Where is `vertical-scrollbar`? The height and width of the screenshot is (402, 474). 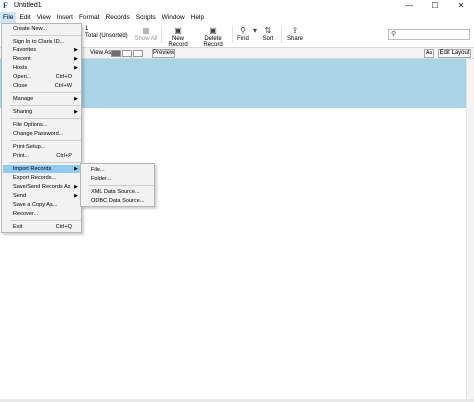 vertical-scrollbar is located at coordinates (470, 229).